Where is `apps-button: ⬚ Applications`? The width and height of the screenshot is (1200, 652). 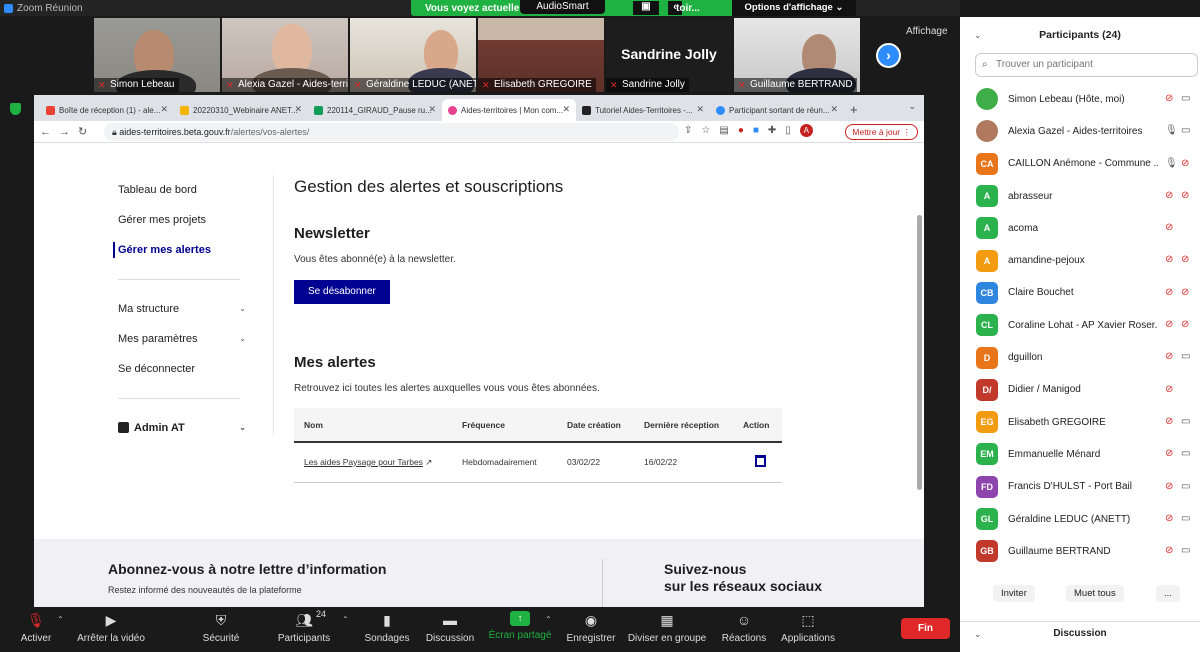 apps-button: ⬚ Applications is located at coordinates (808, 627).